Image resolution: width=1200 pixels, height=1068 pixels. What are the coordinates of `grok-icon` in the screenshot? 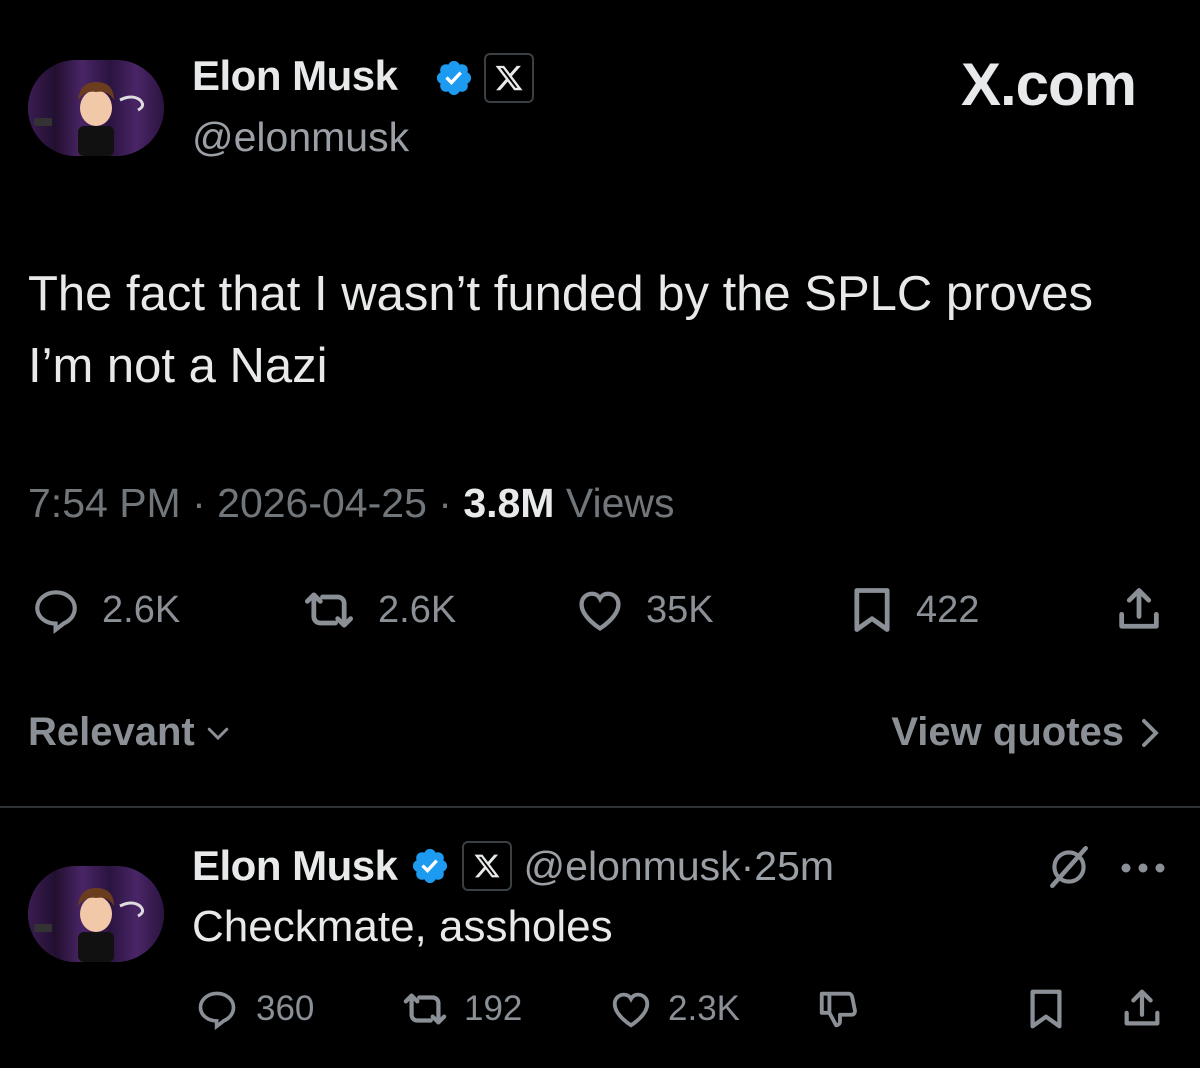 It's located at (1069, 867).